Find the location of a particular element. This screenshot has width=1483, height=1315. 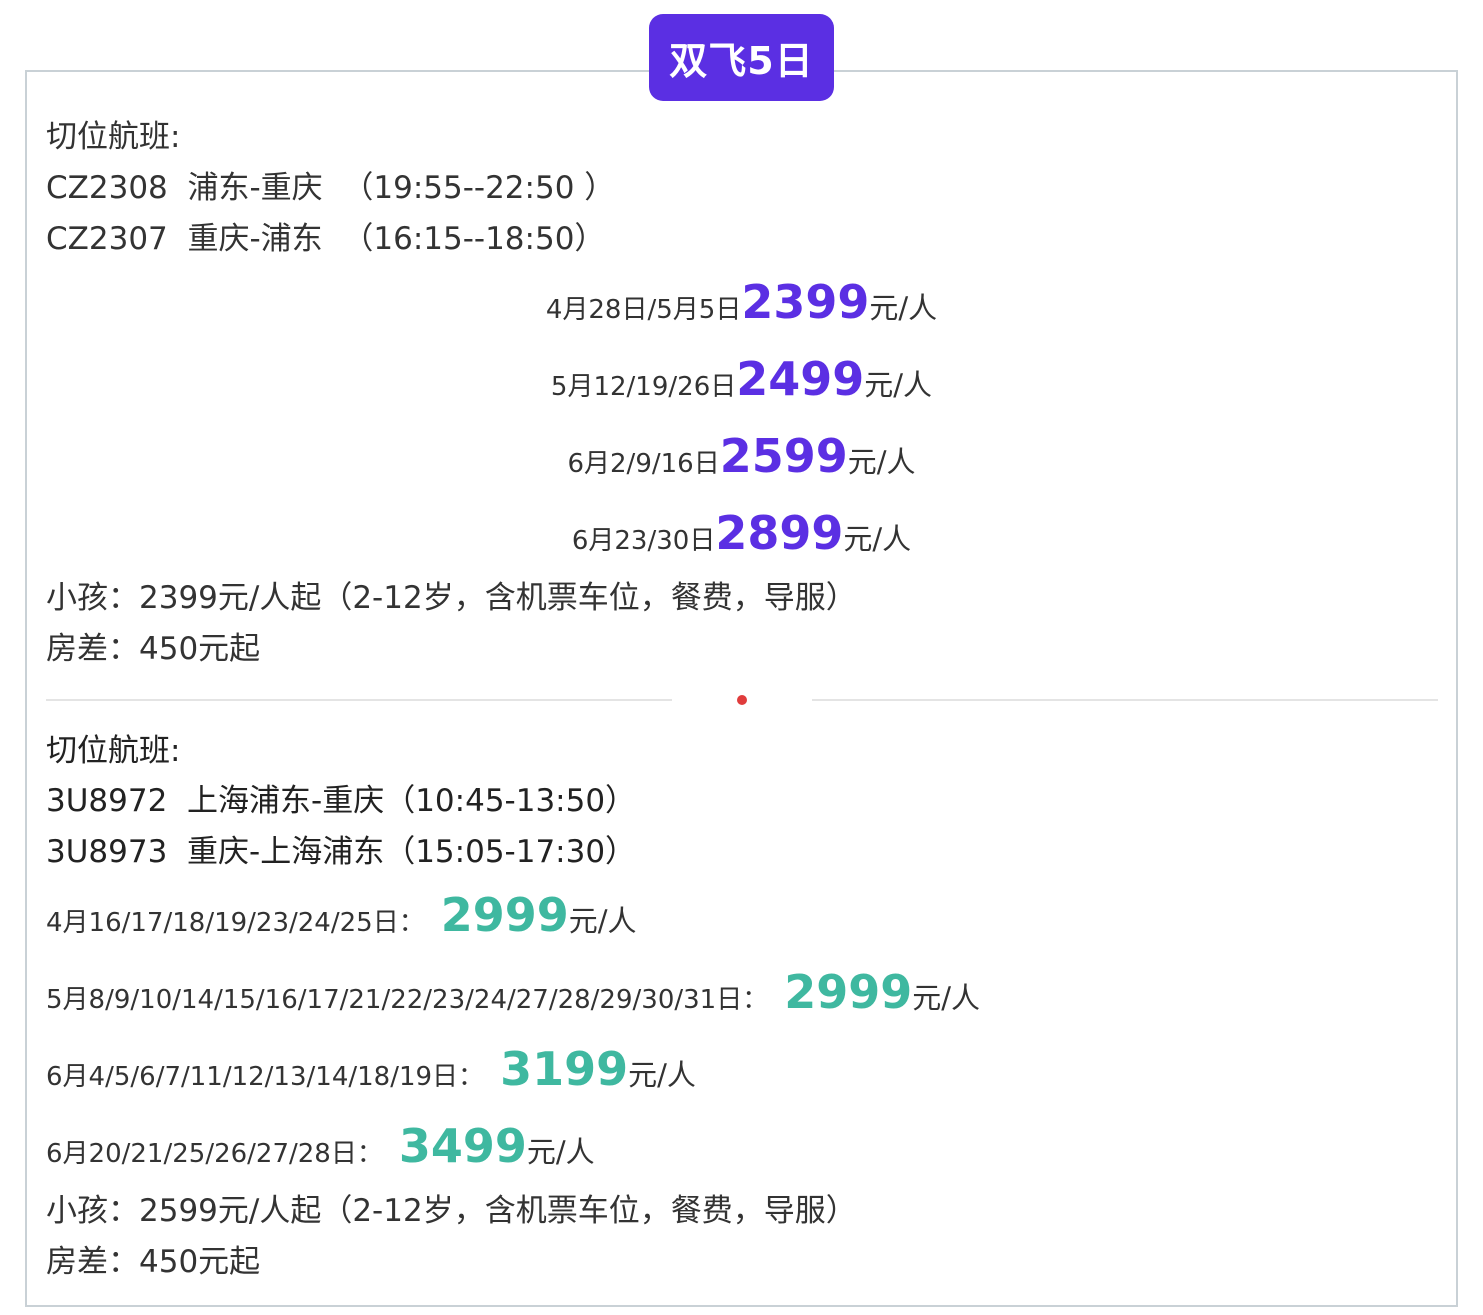

section2-price-row: 4月16/17/18/19/23/24/25日： 2999元/人 is located at coordinates (341, 919).